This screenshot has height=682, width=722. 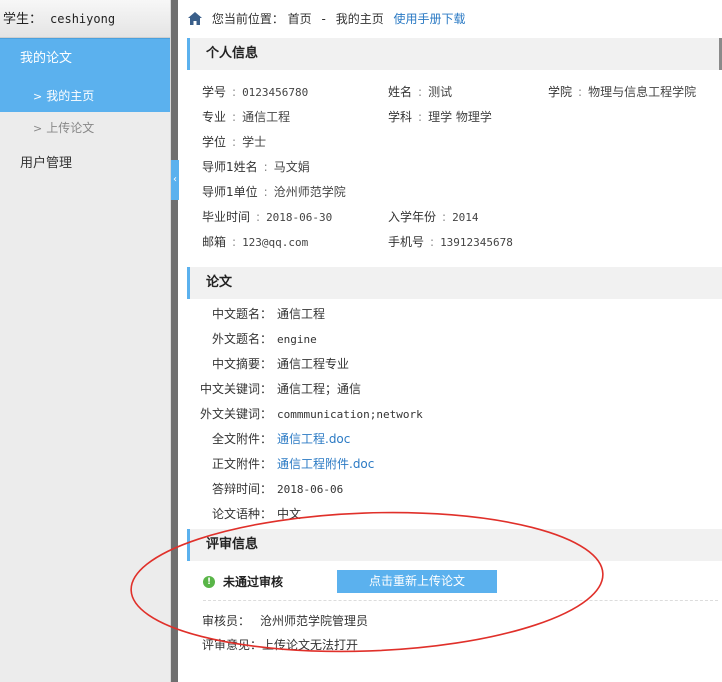 I want to click on manual-download-link: 使用手册下载, so click(x=430, y=19).